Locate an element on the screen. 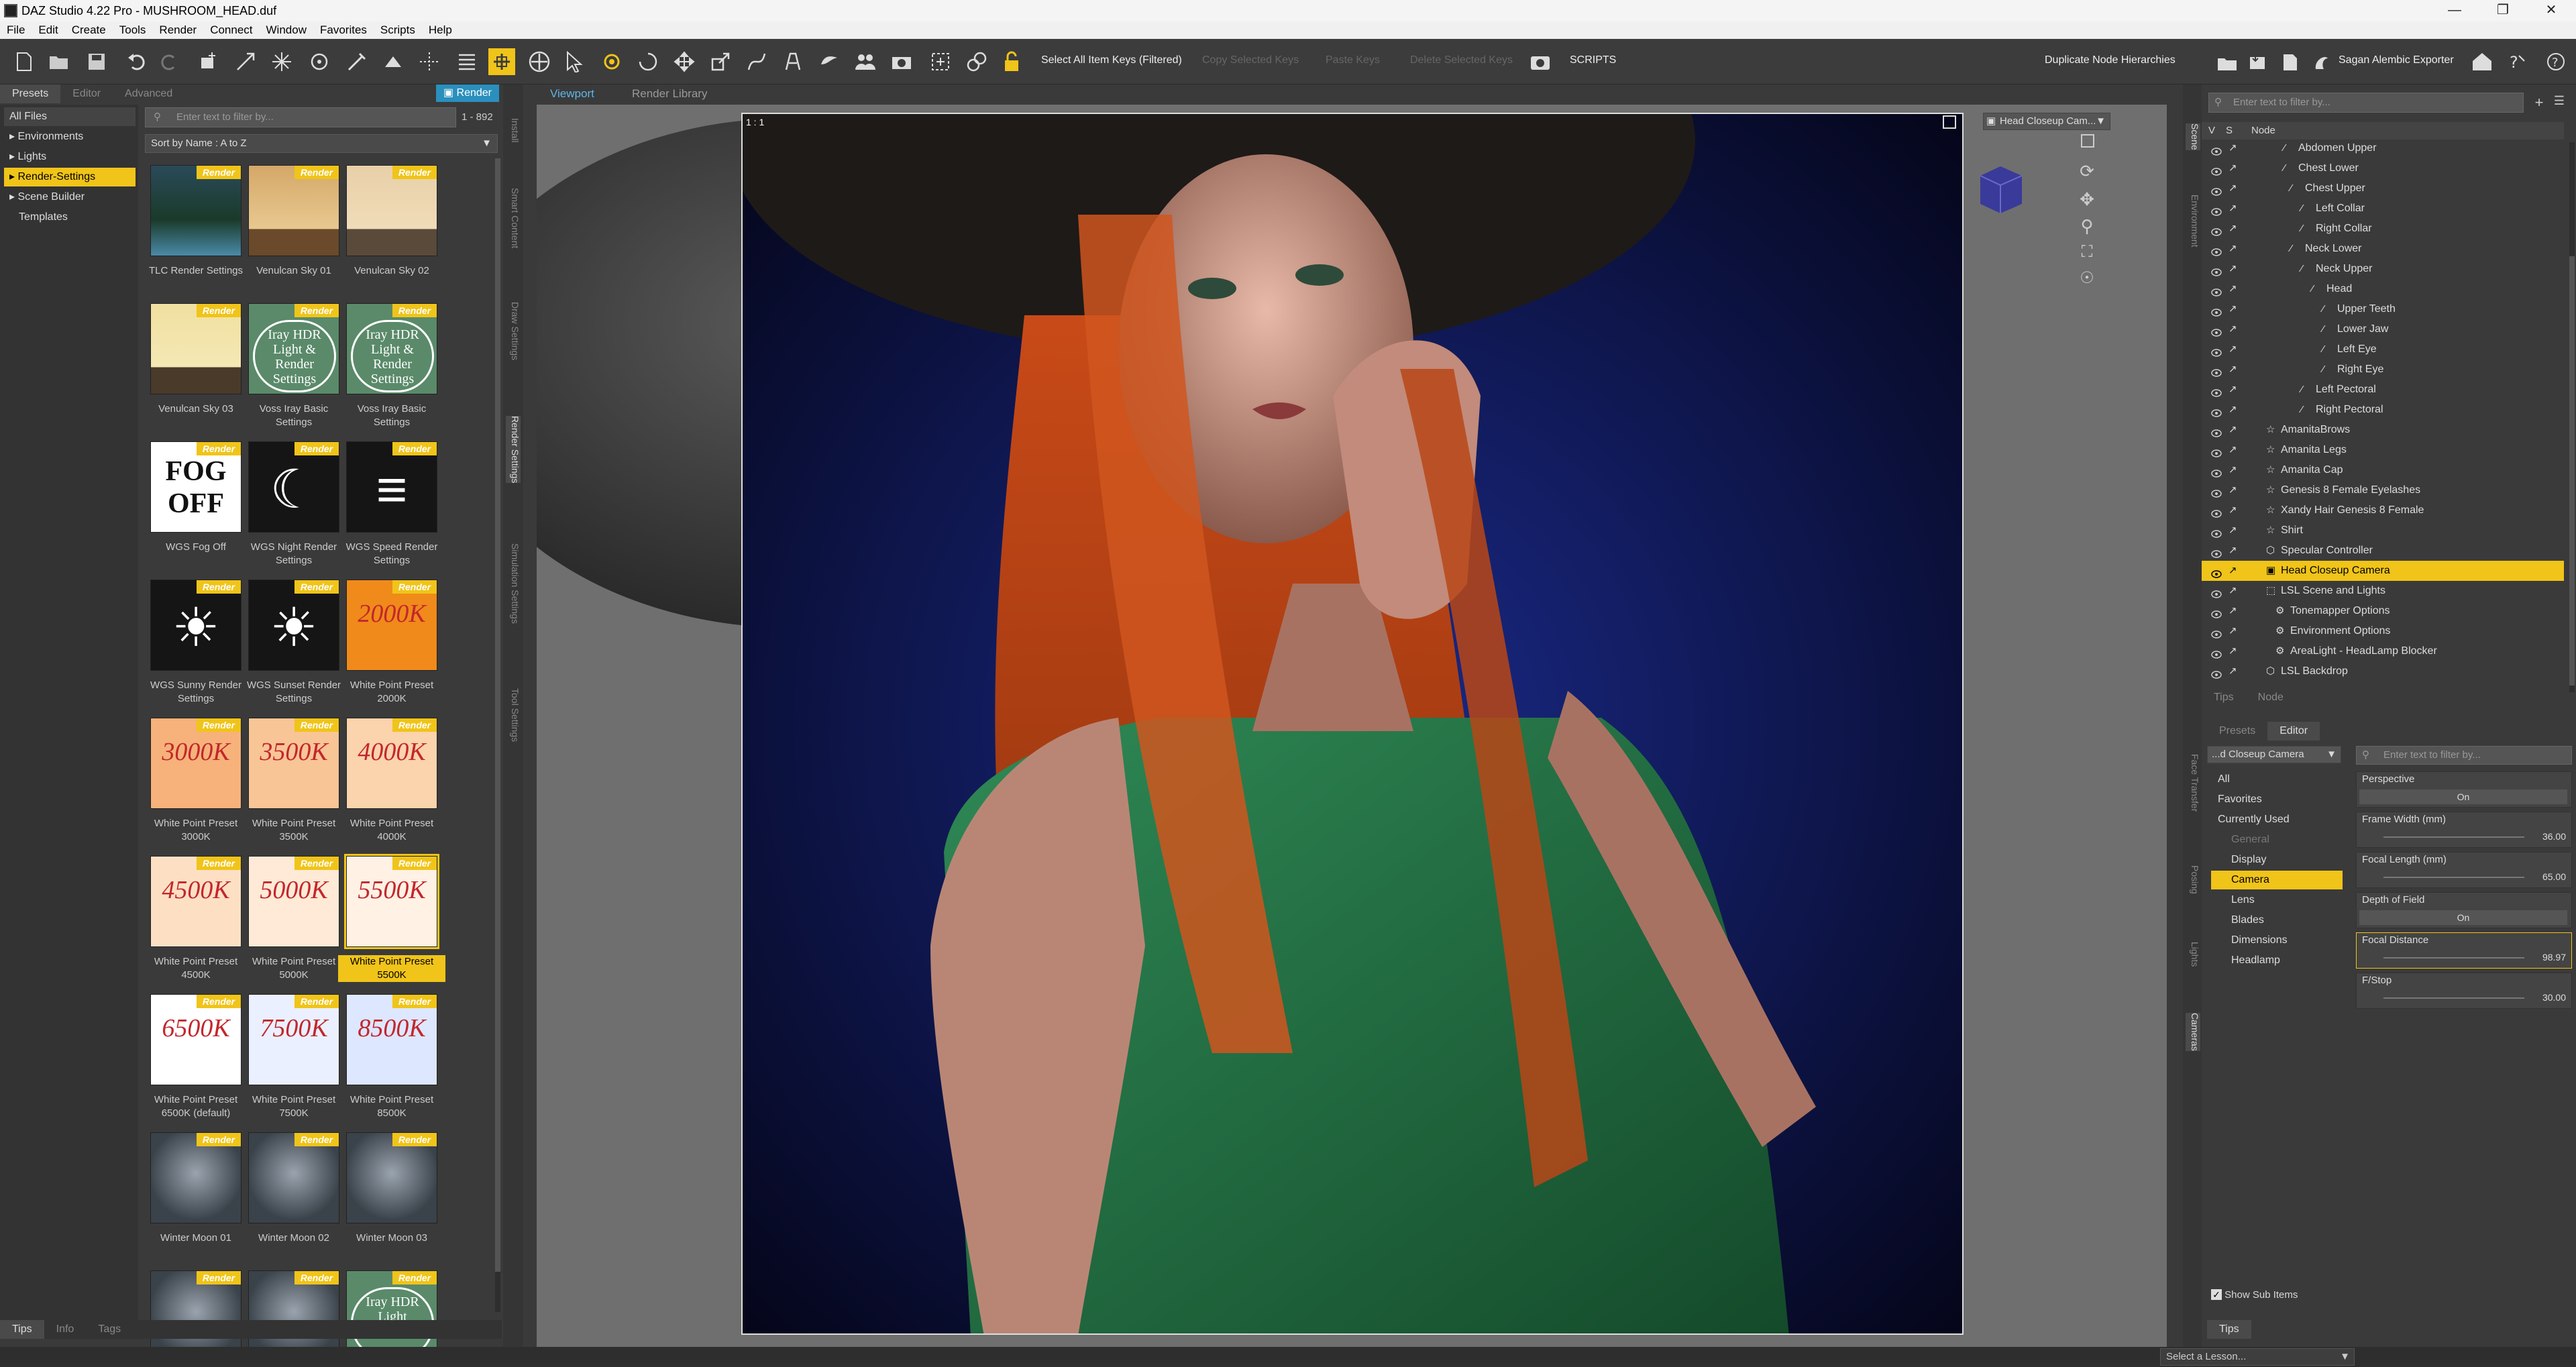 The height and width of the screenshot is (1367, 2576). property-value: 36.00 is located at coordinates (2554, 837).